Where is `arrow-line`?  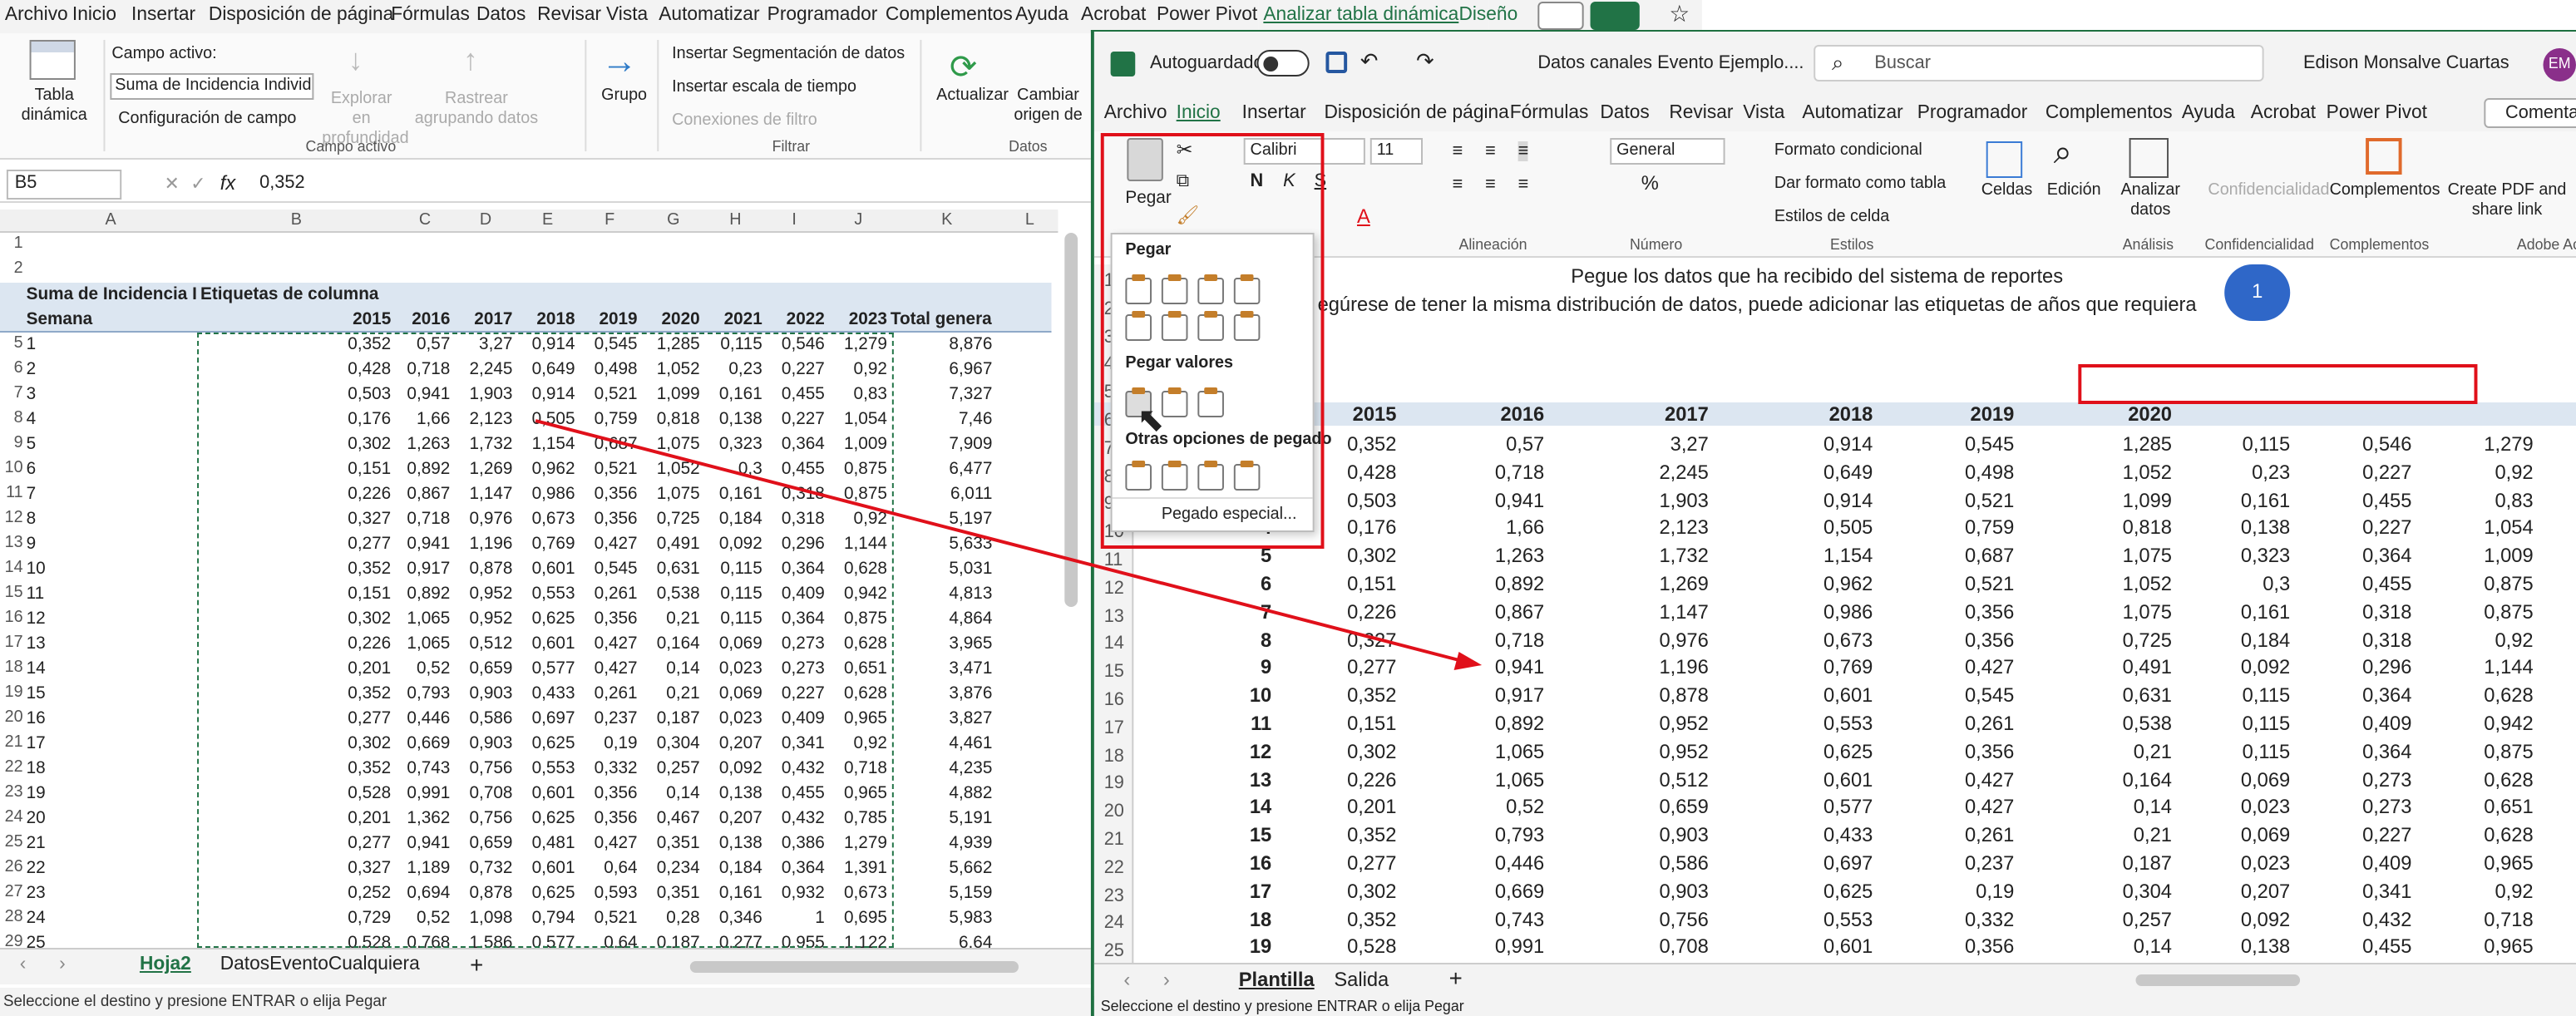 arrow-line is located at coordinates (1000, 541).